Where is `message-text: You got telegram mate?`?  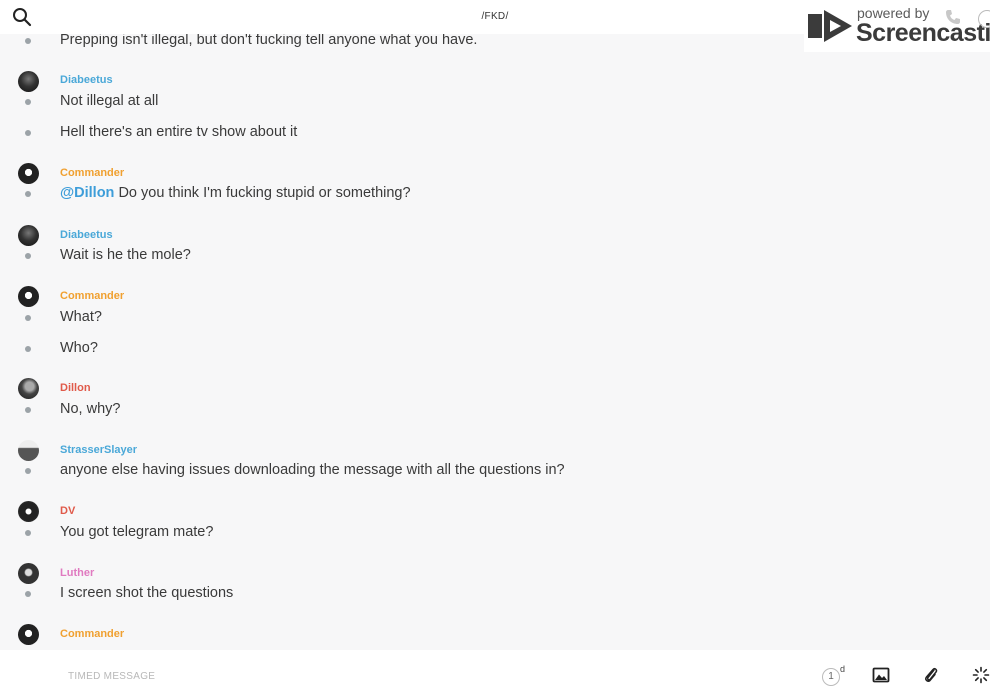
message-text: You got telegram mate? is located at coordinates (137, 532).